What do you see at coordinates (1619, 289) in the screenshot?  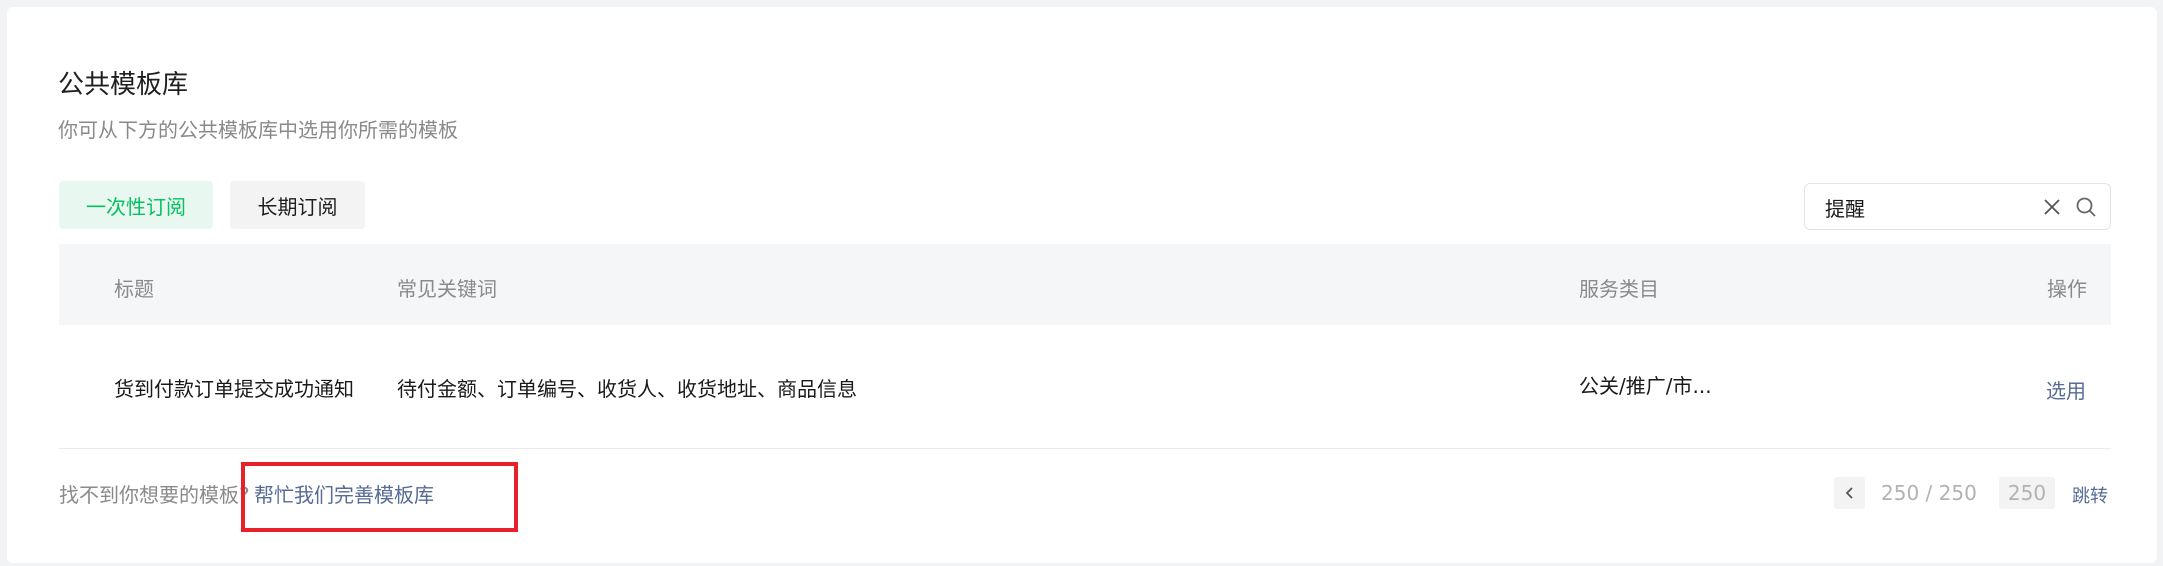 I see `column-header-category: 服务类目` at bounding box center [1619, 289].